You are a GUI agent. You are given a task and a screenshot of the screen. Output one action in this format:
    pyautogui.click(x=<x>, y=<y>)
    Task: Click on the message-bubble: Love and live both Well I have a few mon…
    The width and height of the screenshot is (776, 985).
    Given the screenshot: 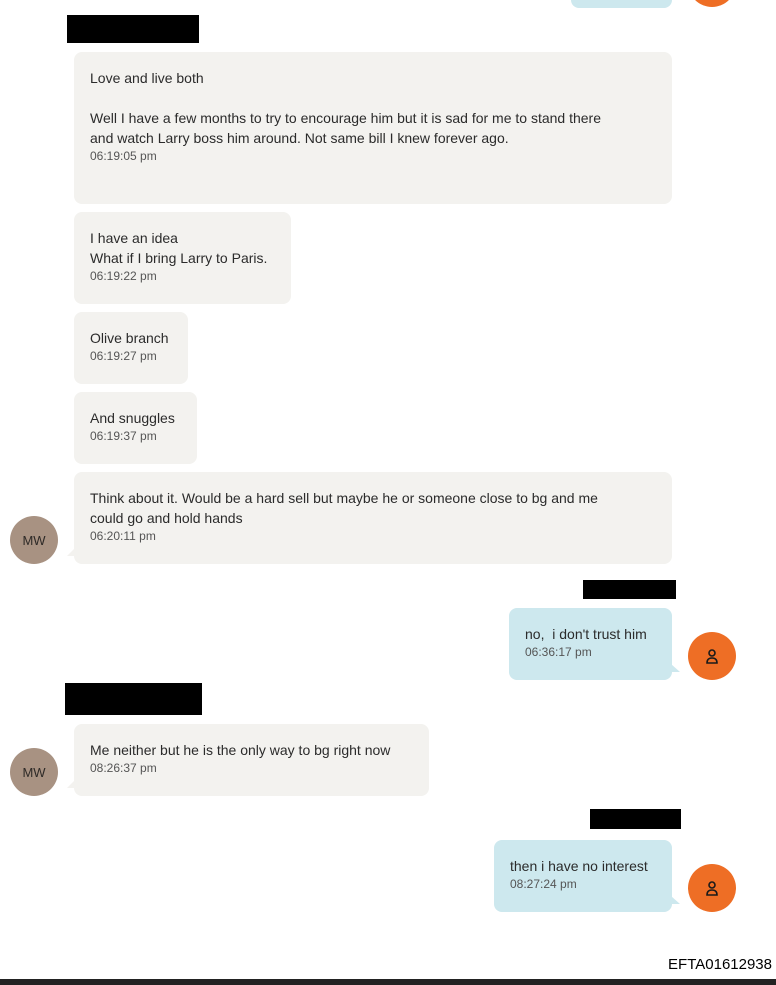 What is the action you would take?
    pyautogui.click(x=373, y=128)
    